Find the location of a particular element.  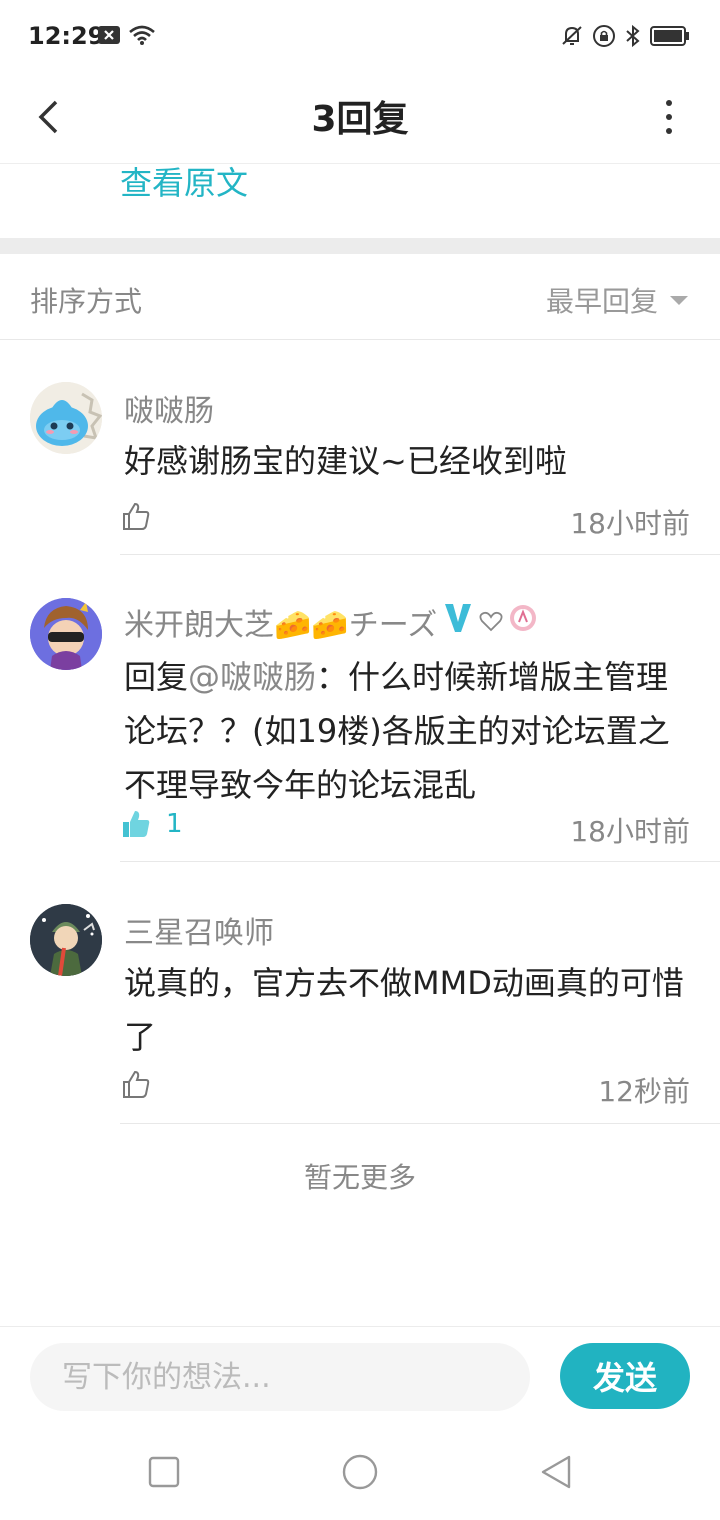

view-original-link: 查看原文 is located at coordinates (184, 181).